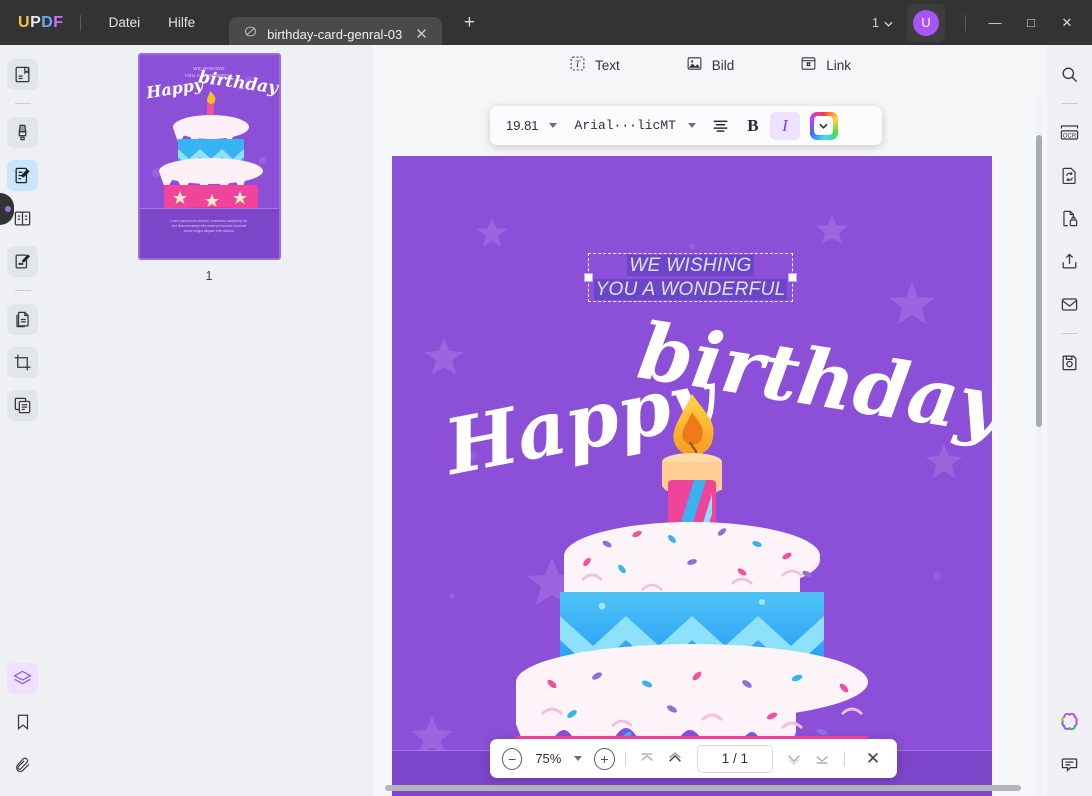  Describe the element at coordinates (24, 22) in the screenshot. I see `logo-letter-u: U` at that location.